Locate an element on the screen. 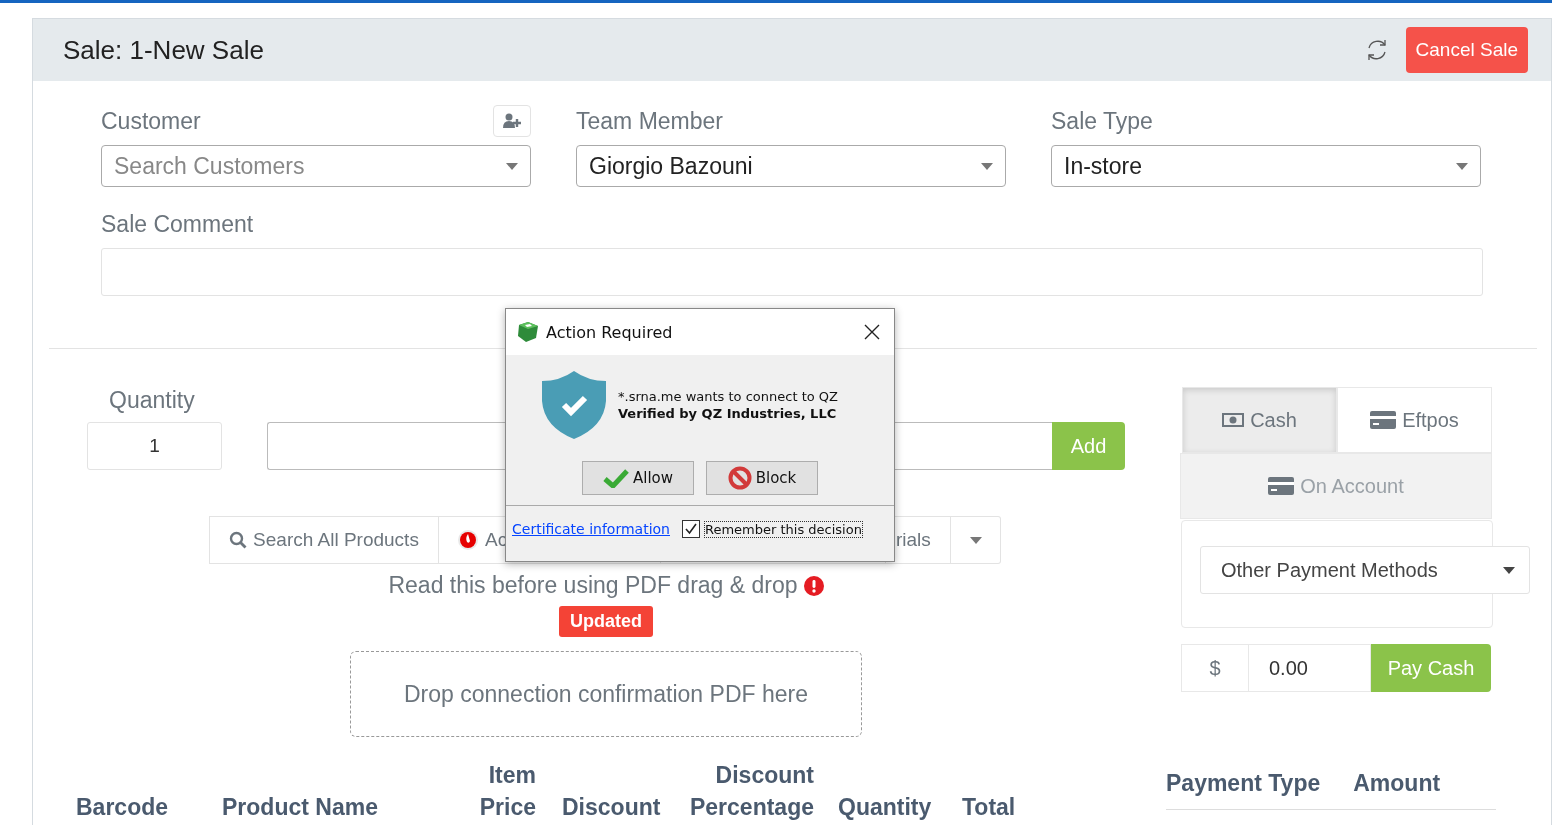  dialog-message: *.srna.me wants to connect to QZ is located at coordinates (728, 396).